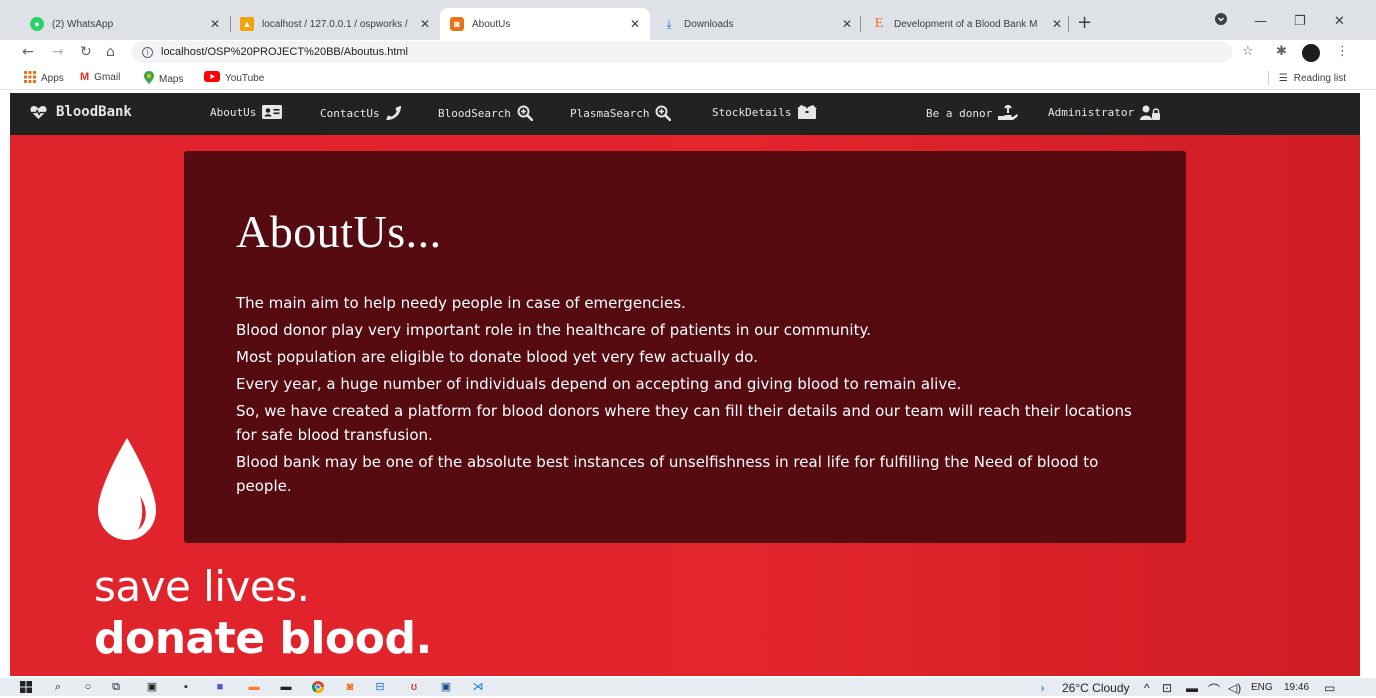  What do you see at coordinates (58, 52) in the screenshot?
I see `forward-icon: →` at bounding box center [58, 52].